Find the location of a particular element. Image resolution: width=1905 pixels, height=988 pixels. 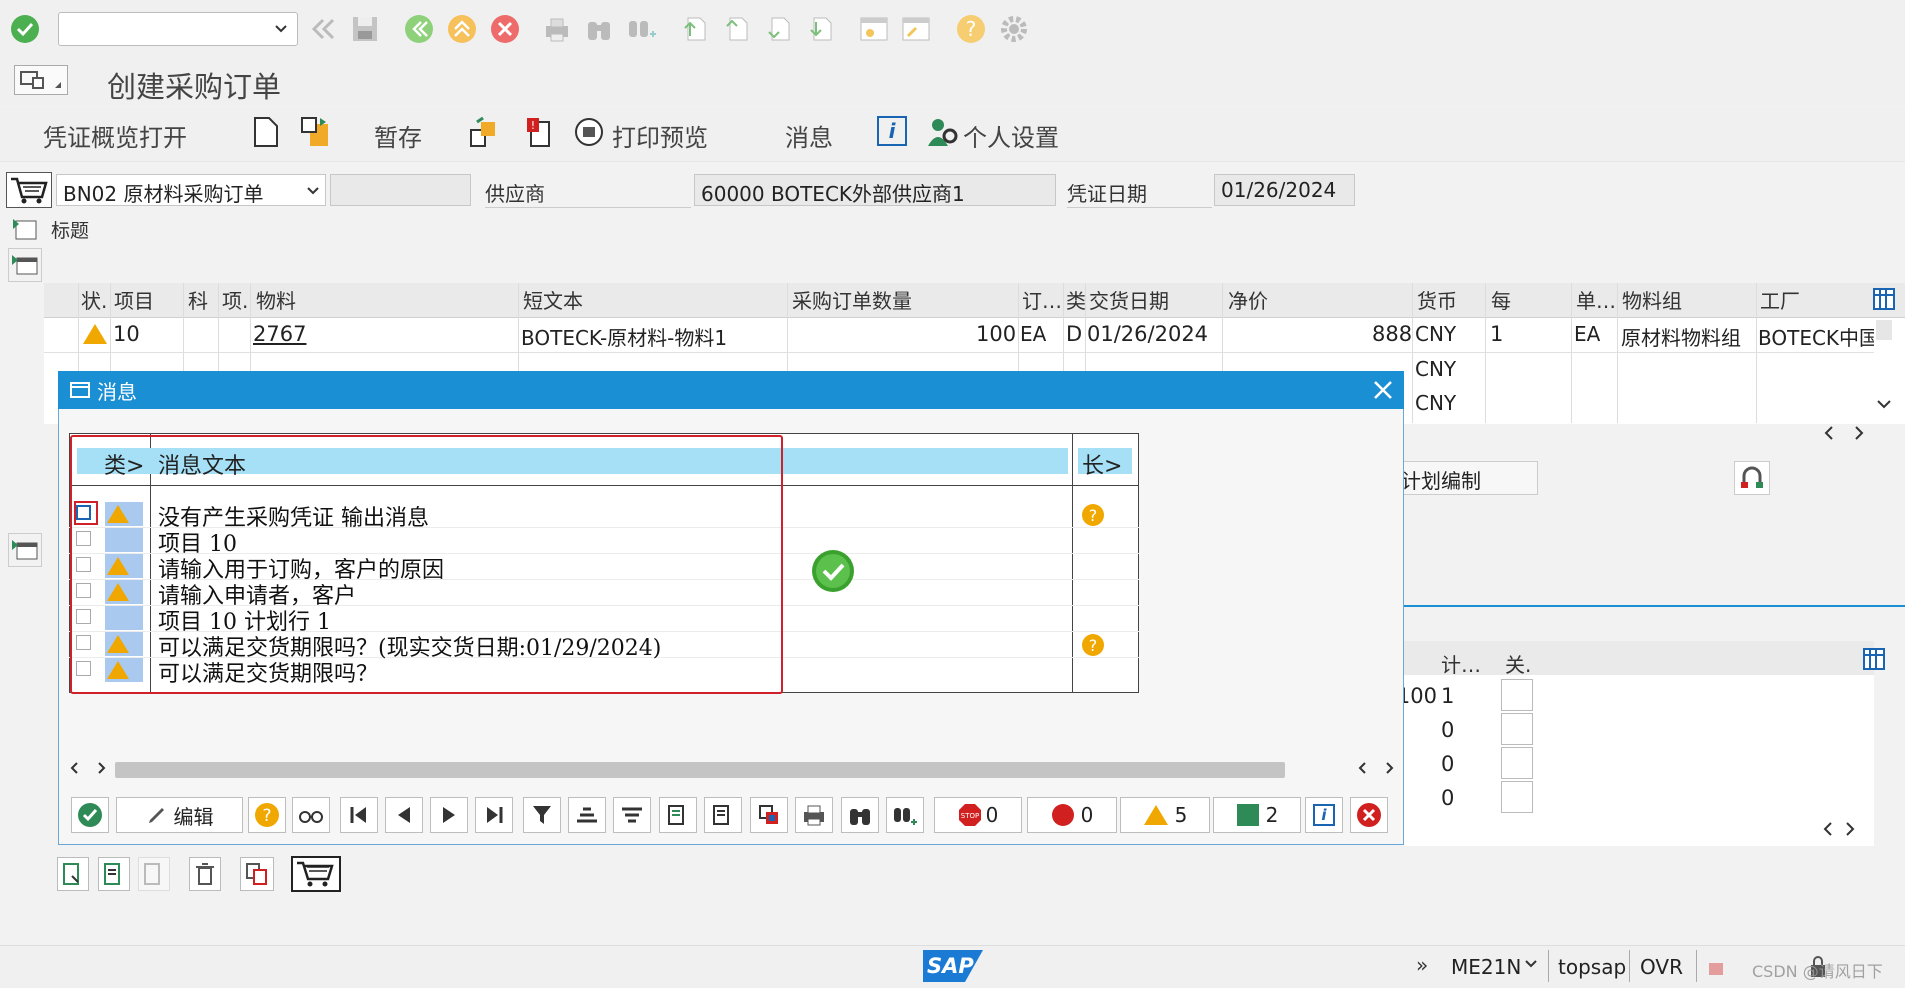

overview-open-button: 凭证概览打开 is located at coordinates (115, 135).